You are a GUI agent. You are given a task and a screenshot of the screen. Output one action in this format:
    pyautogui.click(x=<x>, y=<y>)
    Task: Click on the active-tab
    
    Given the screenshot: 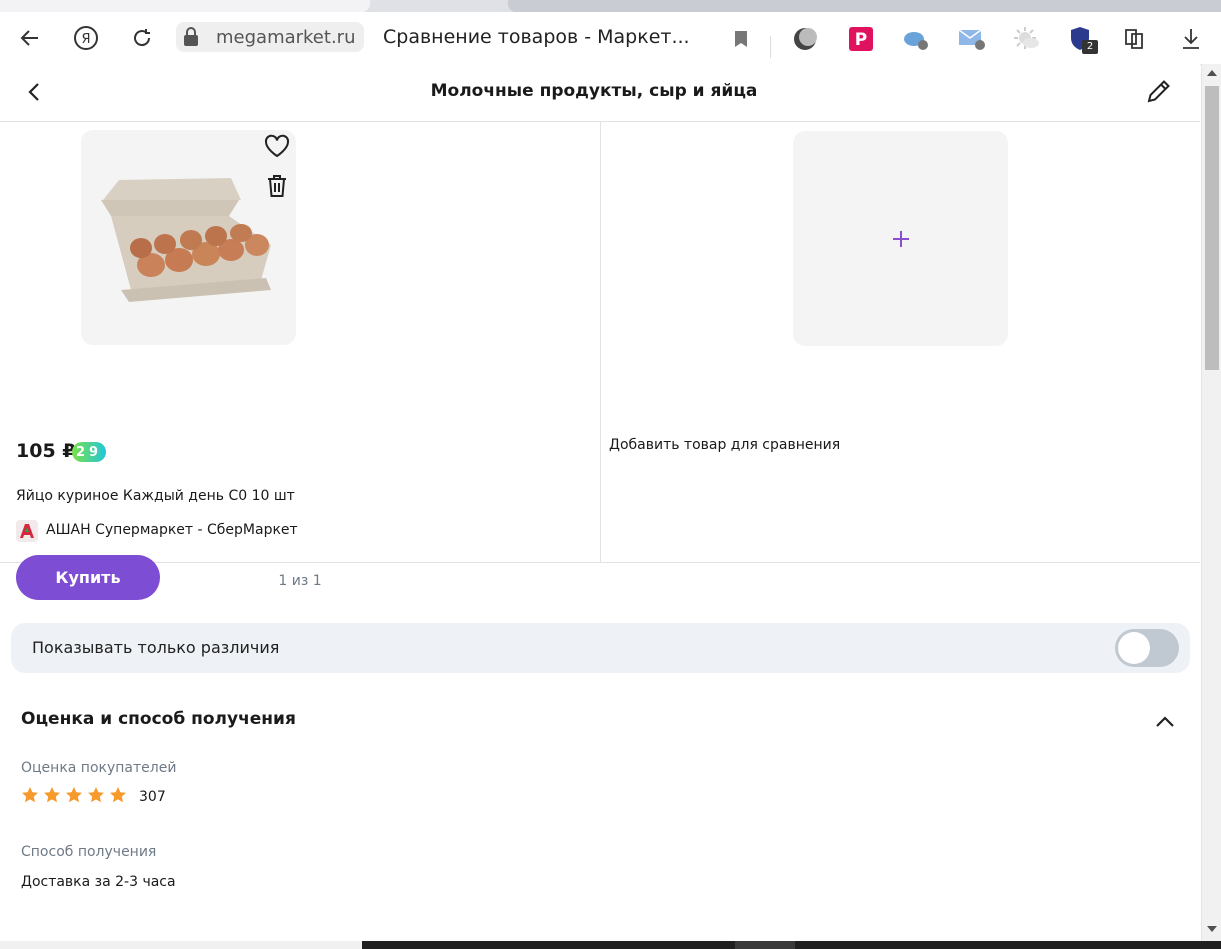 What is the action you would take?
    pyautogui.click(x=185, y=6)
    